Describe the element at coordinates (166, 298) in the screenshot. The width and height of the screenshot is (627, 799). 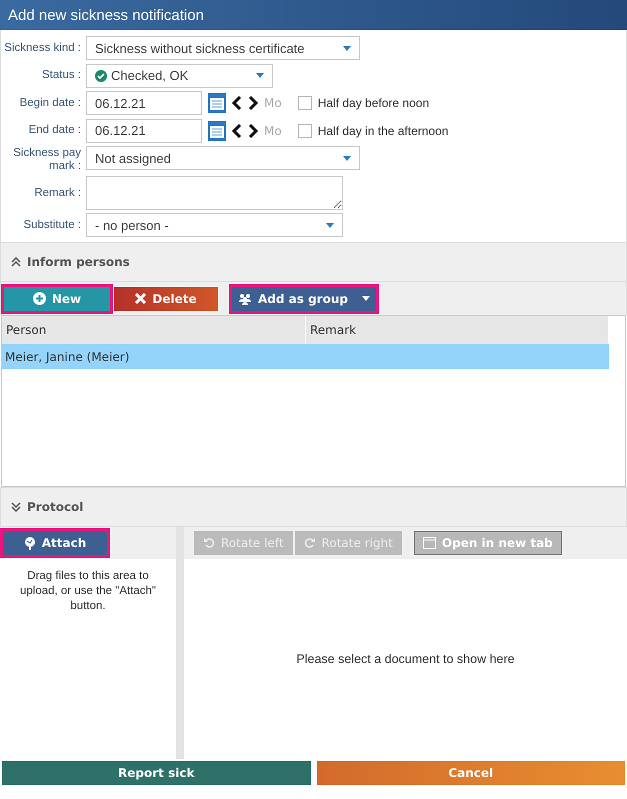
I see `delete-button: Delete` at that location.